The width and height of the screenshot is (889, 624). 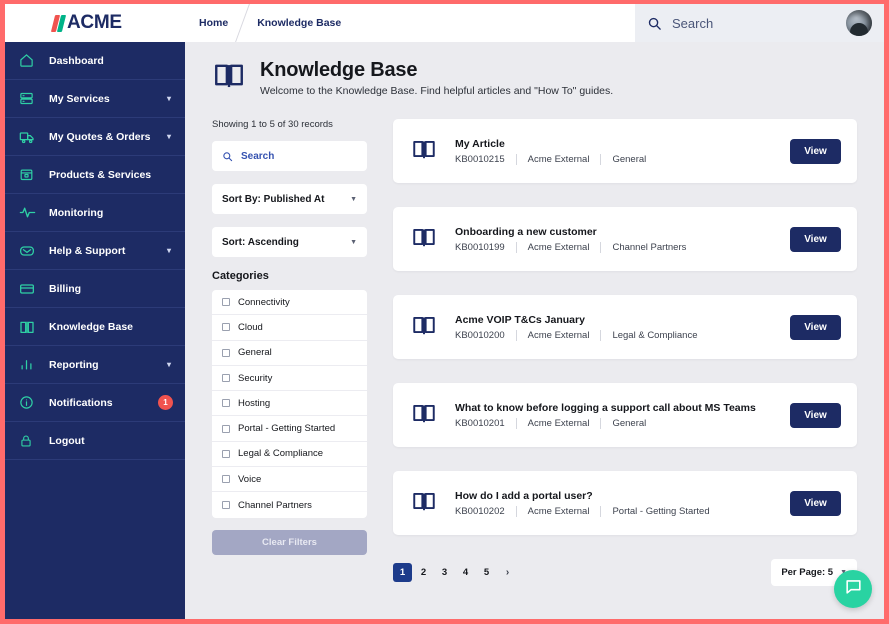 What do you see at coordinates (260, 242) in the screenshot?
I see `sort-direction-value: Sort: Ascending` at bounding box center [260, 242].